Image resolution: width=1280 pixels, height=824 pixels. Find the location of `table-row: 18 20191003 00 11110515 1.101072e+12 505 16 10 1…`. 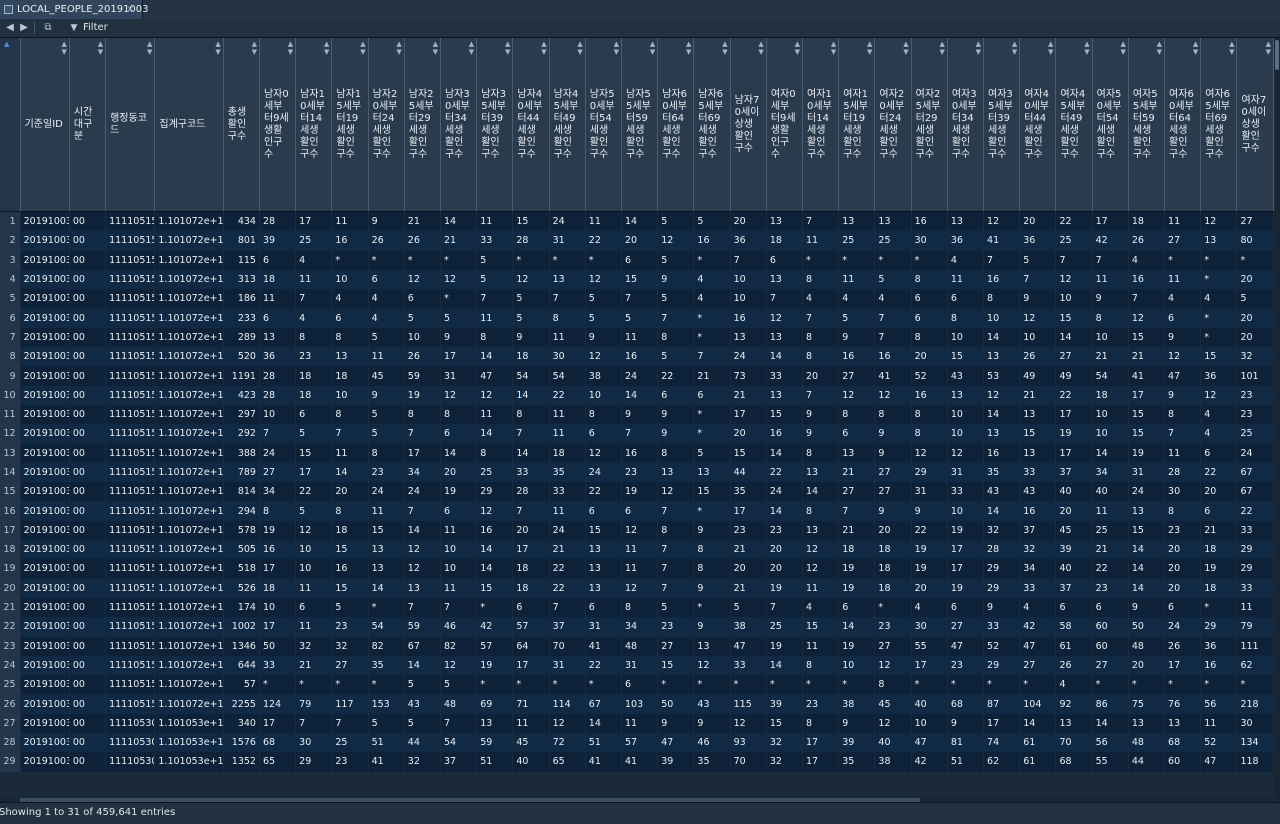

table-row: 18 20191003 00 11110515 1.101072e+12 505 16 10 1… is located at coordinates (637, 550).